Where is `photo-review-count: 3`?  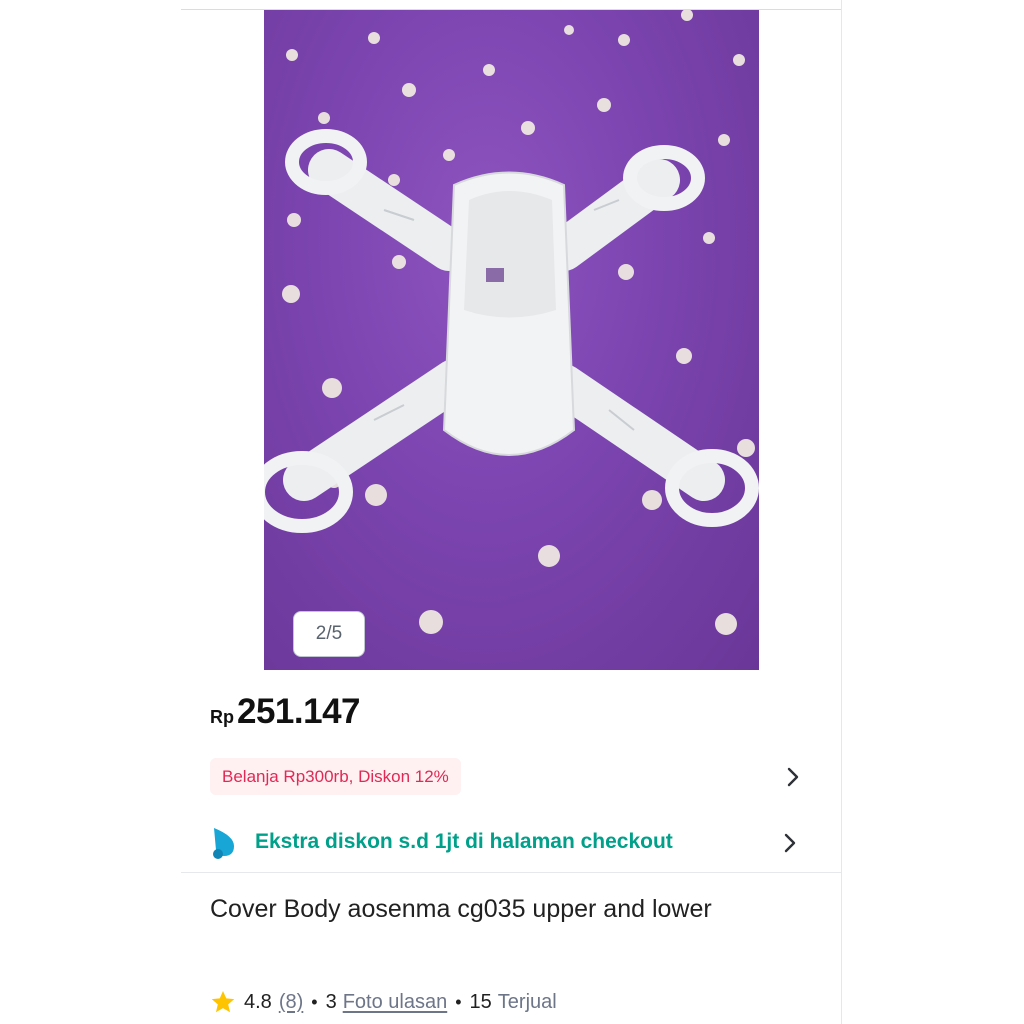 photo-review-count: 3 is located at coordinates (331, 1001).